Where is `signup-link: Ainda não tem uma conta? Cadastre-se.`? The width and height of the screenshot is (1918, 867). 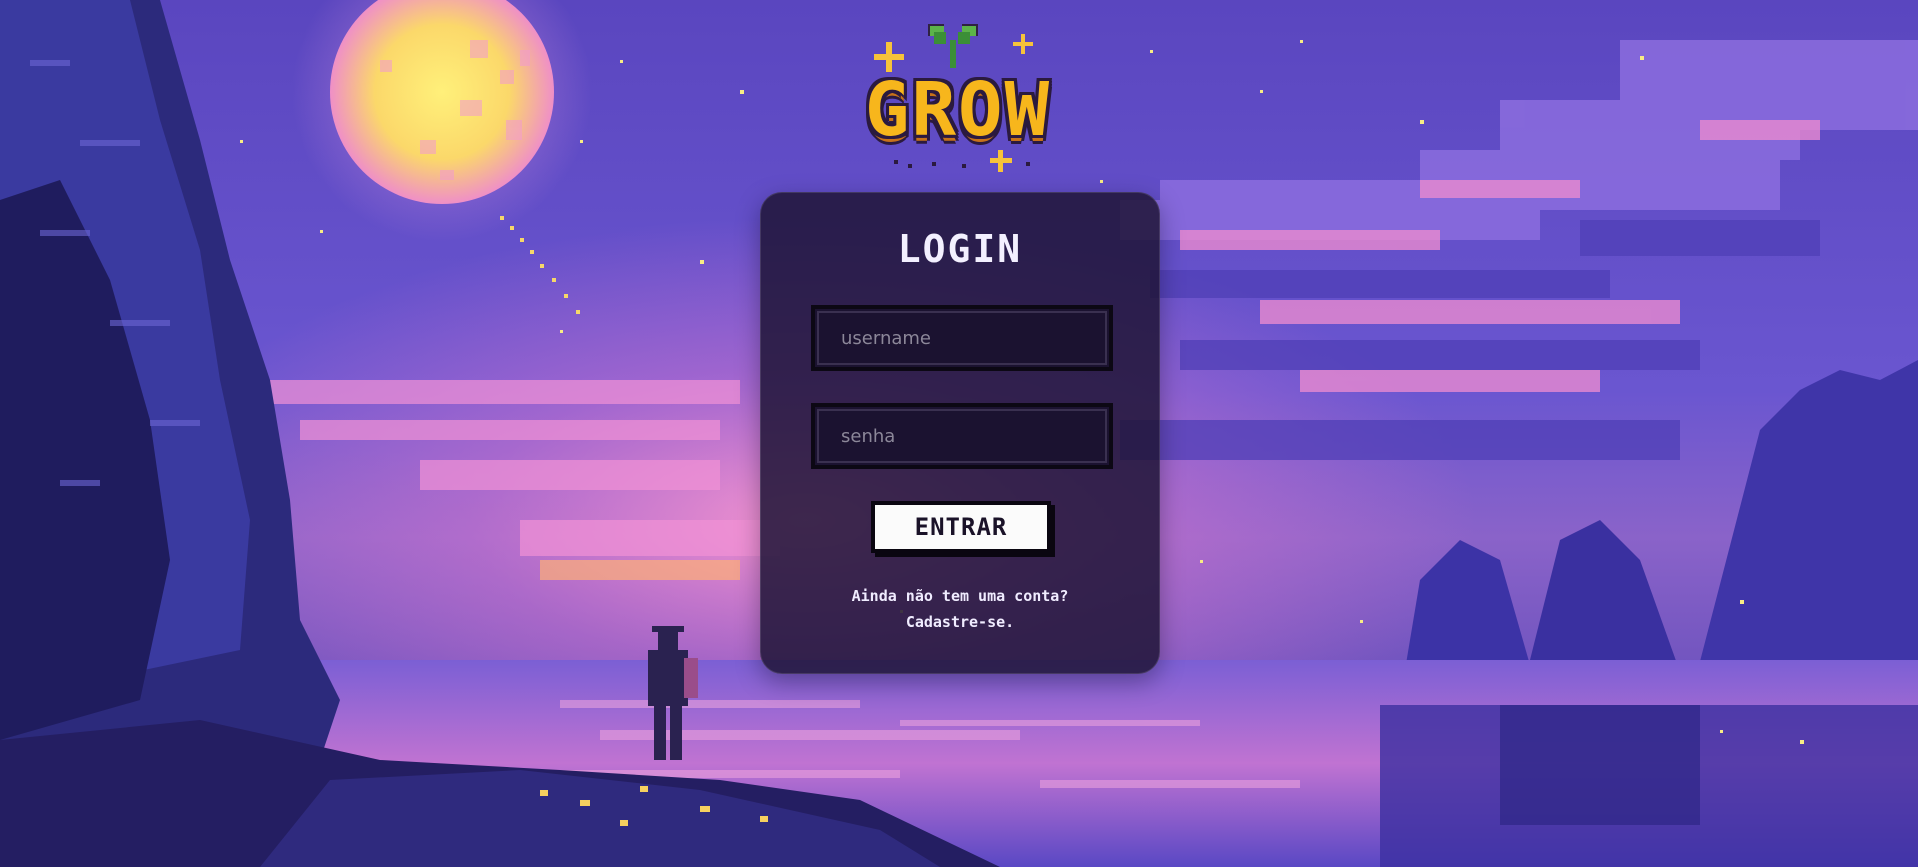
signup-link: Ainda não tem uma conta? Cadastre-se. is located at coordinates (960, 609).